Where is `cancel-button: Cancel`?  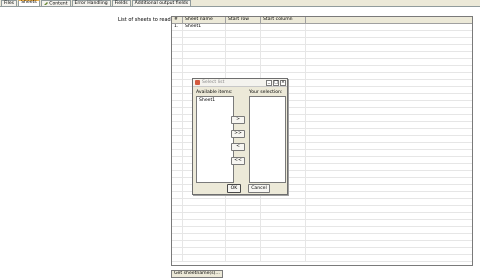 cancel-button: Cancel is located at coordinates (259, 188).